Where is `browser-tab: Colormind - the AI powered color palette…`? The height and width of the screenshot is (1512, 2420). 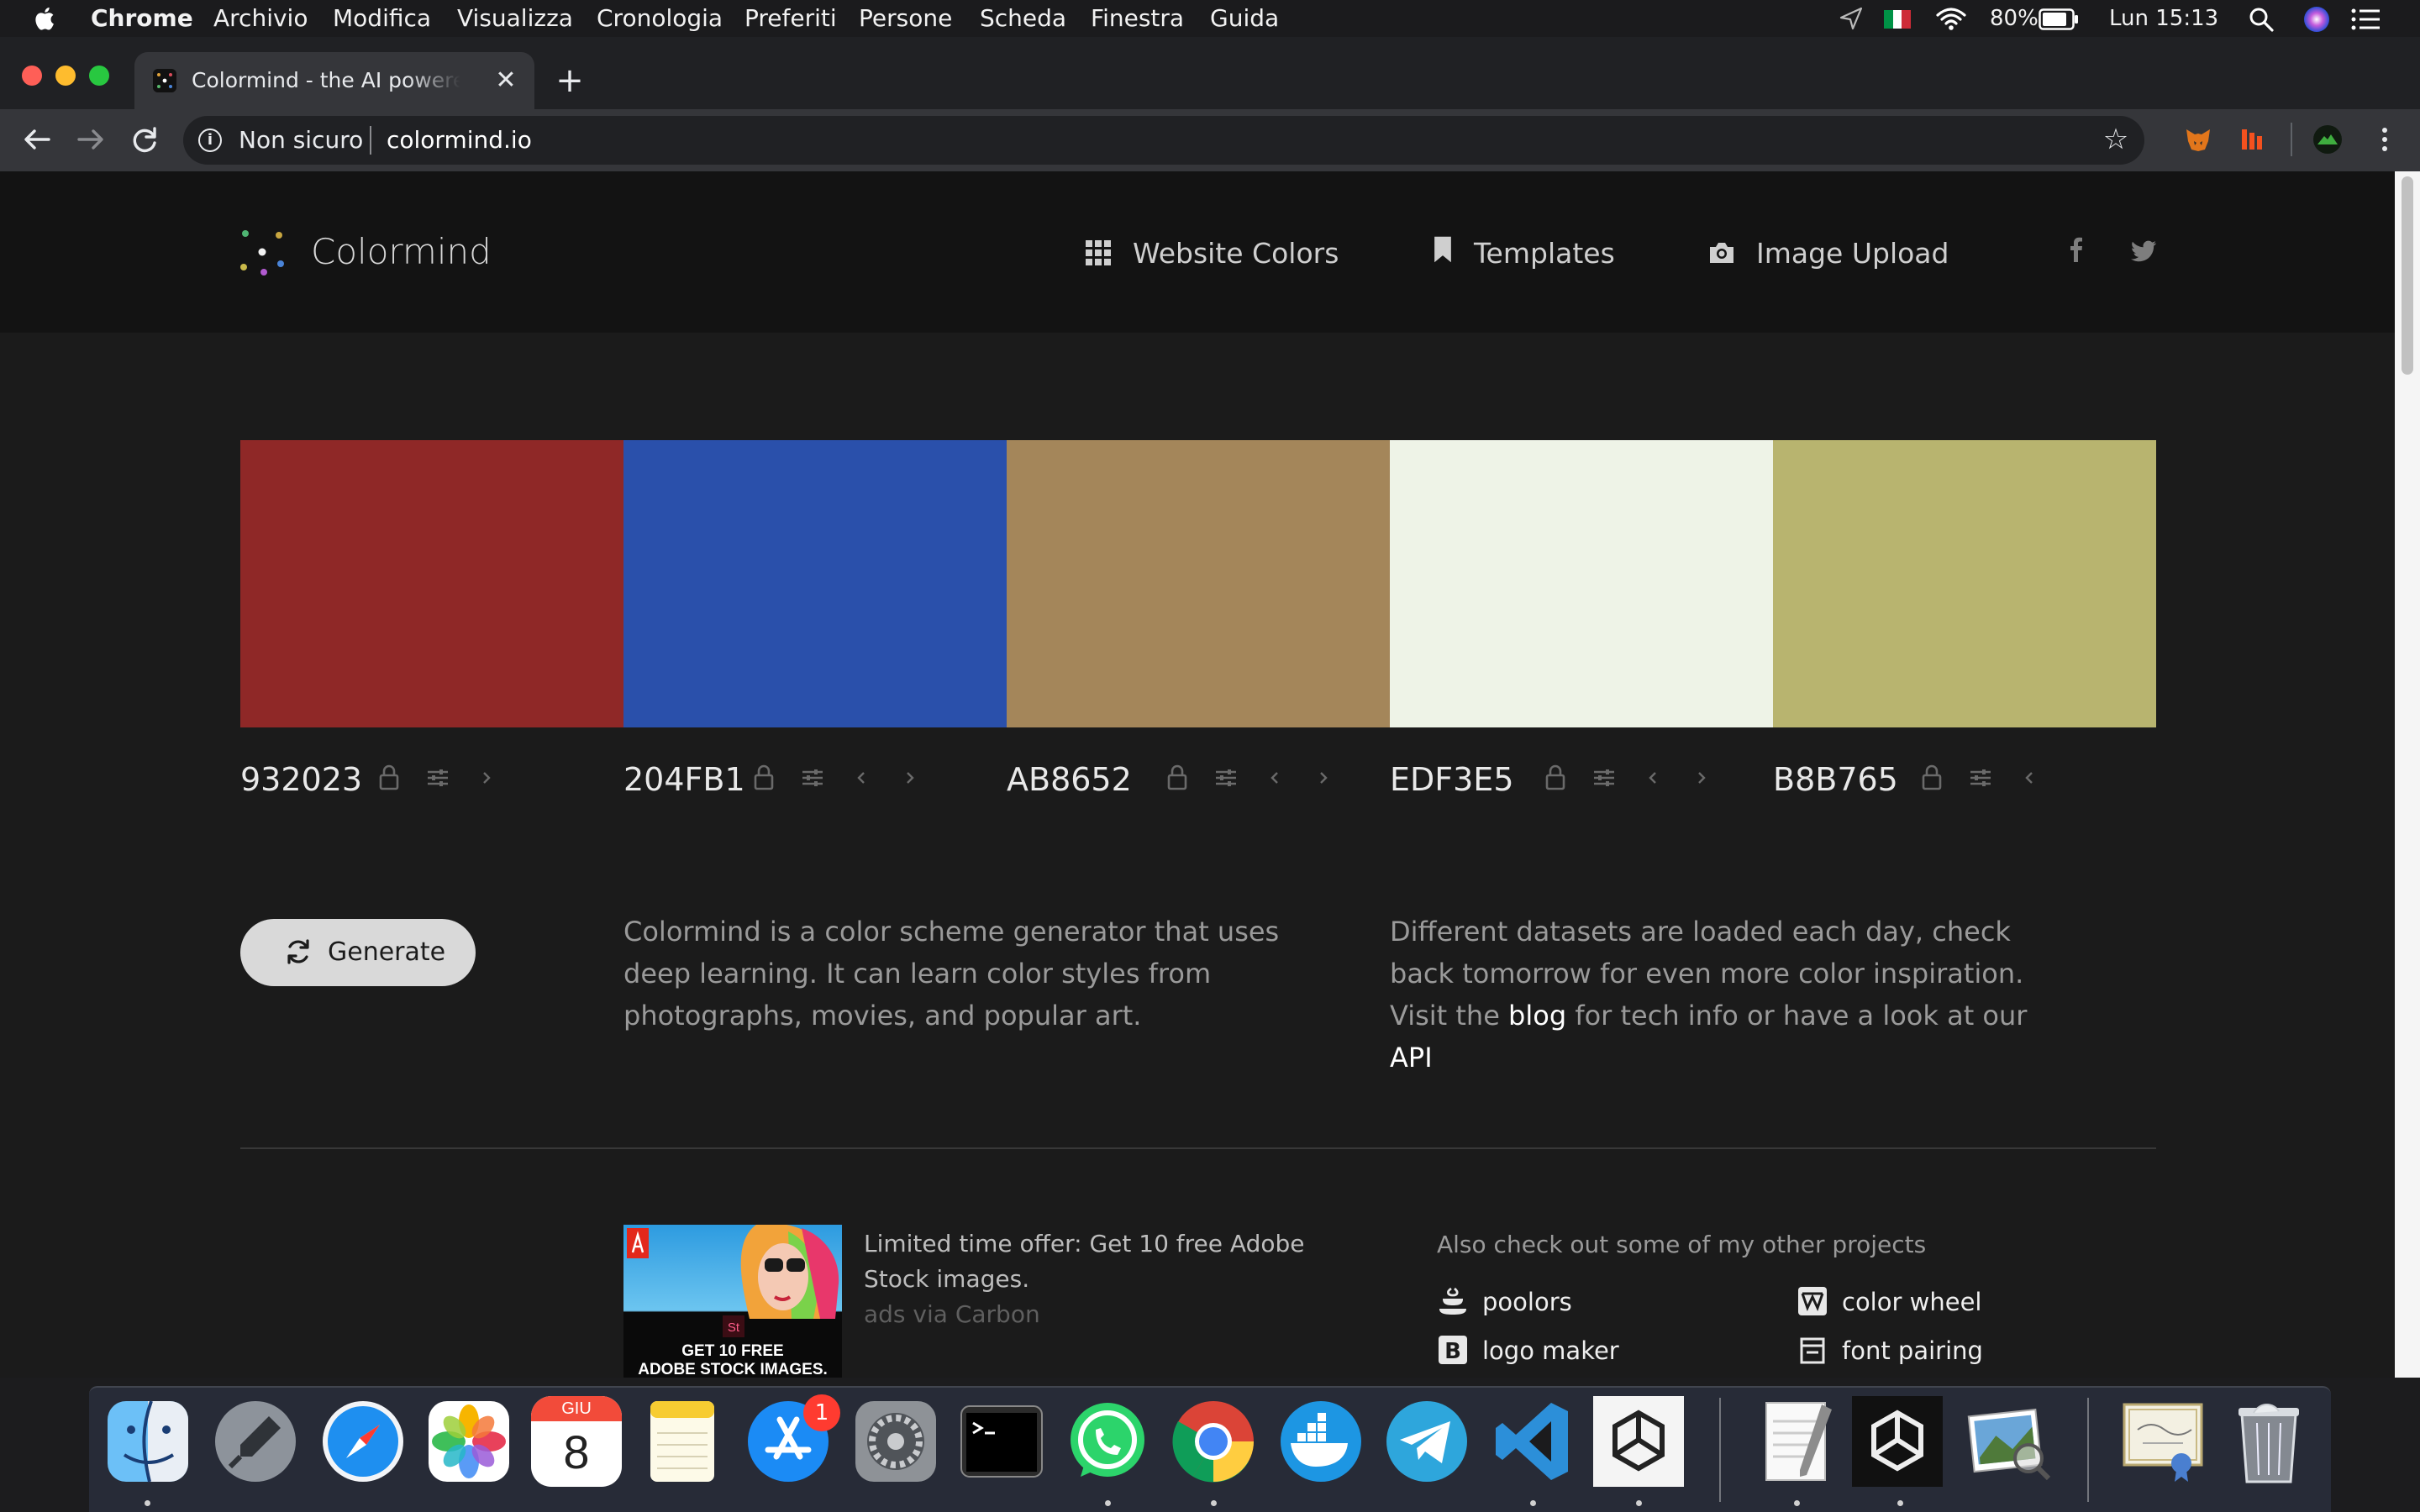 browser-tab: Colormind - the AI powered color palette… is located at coordinates (334, 80).